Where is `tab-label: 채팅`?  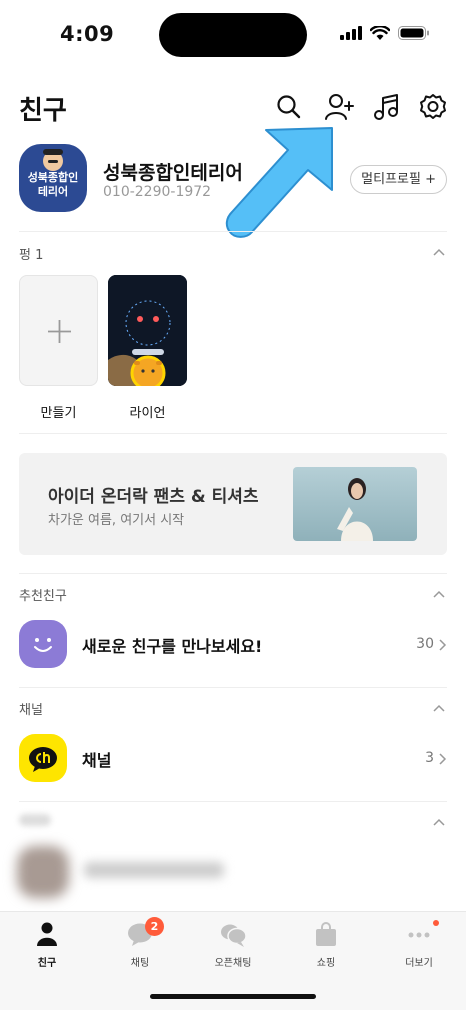
tab-label: 채팅 is located at coordinates (140, 963).